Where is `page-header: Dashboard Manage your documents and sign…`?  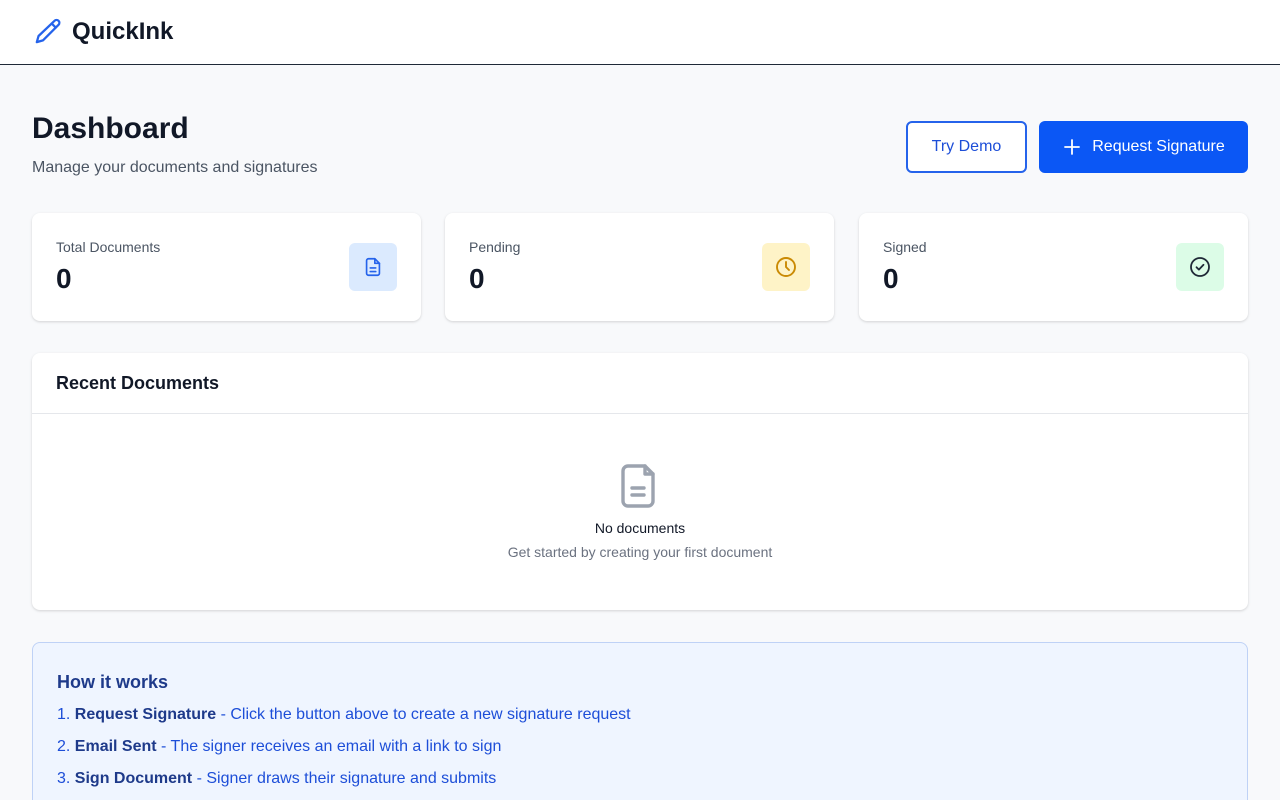 page-header: Dashboard Manage your documents and sign… is located at coordinates (640, 147).